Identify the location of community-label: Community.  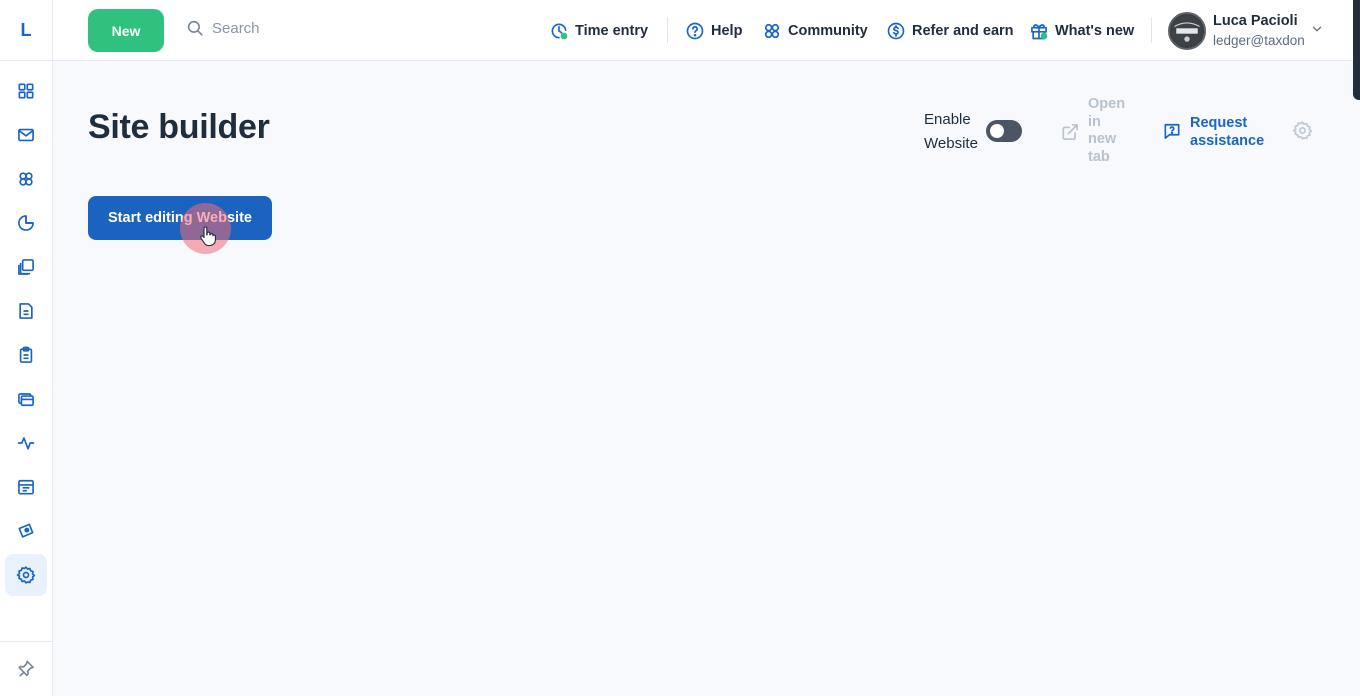
(828, 31).